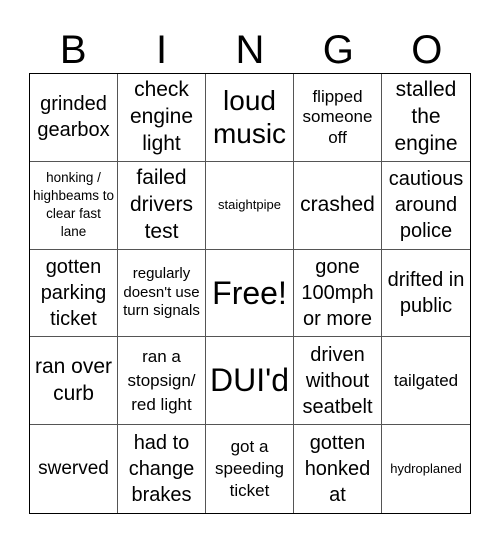  I want to click on header-letter-o: O, so click(427, 50).